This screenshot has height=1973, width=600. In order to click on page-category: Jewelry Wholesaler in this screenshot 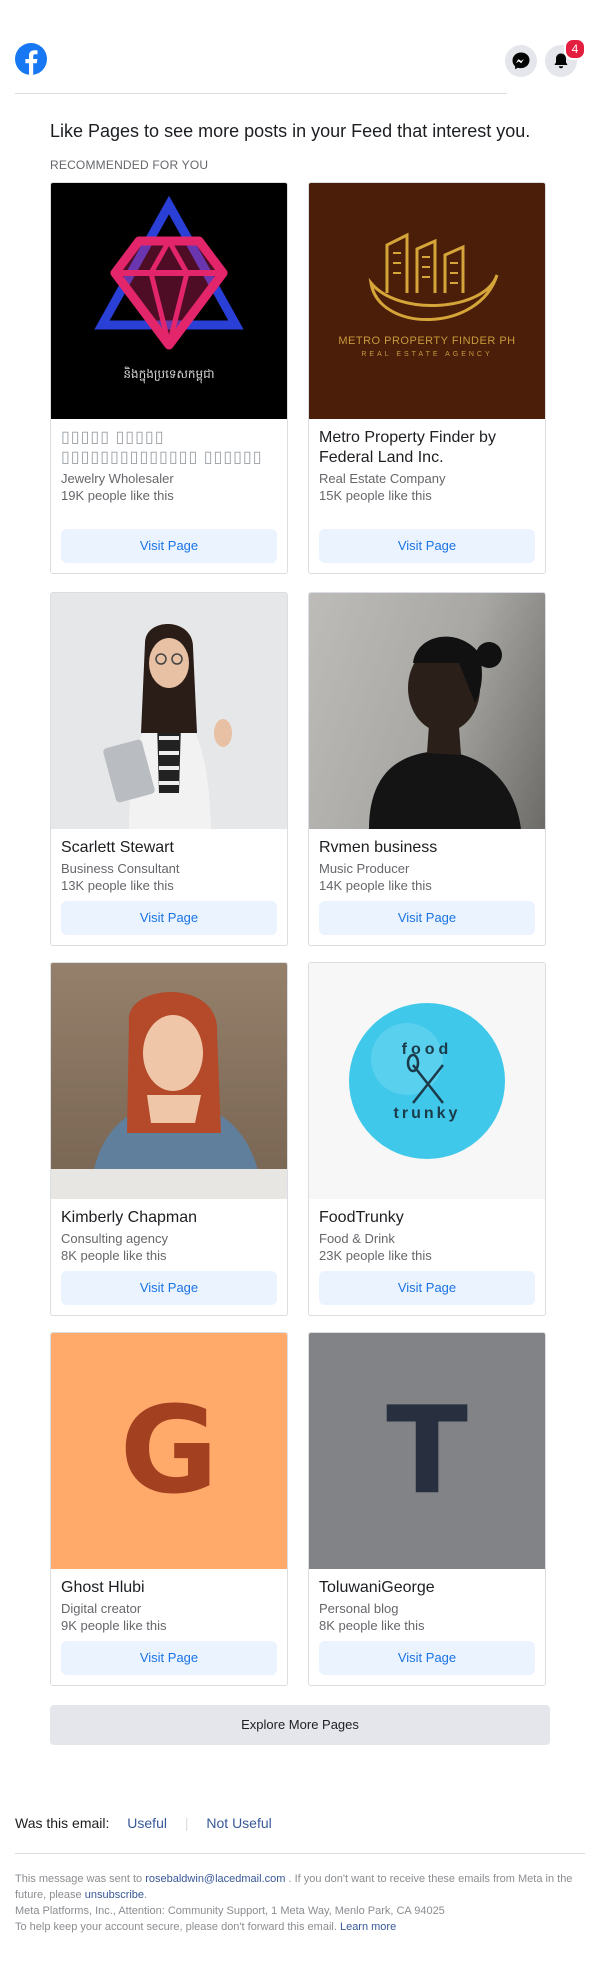, I will do `click(117, 478)`.